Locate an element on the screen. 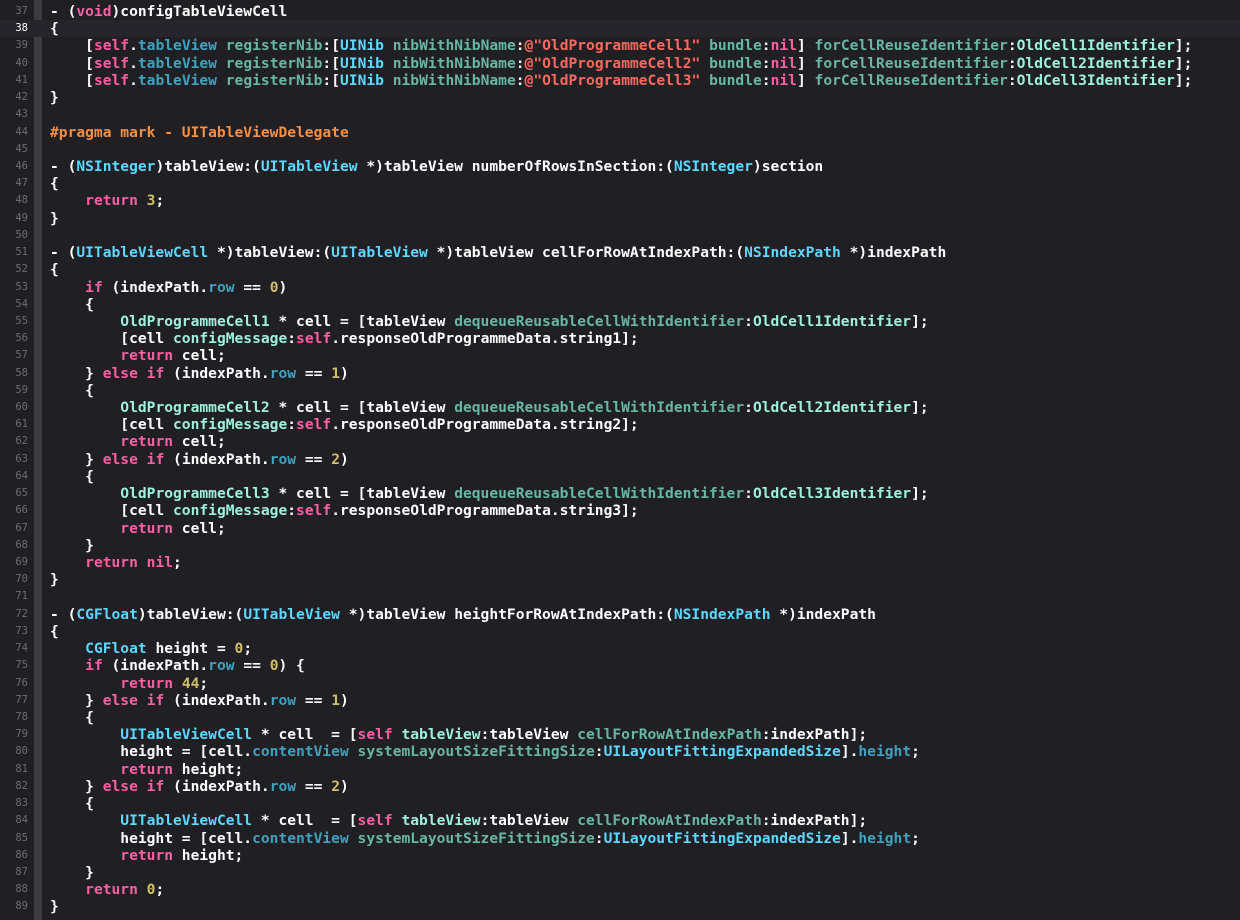 The width and height of the screenshot is (1240, 920). code-line: 89} is located at coordinates (620, 906).